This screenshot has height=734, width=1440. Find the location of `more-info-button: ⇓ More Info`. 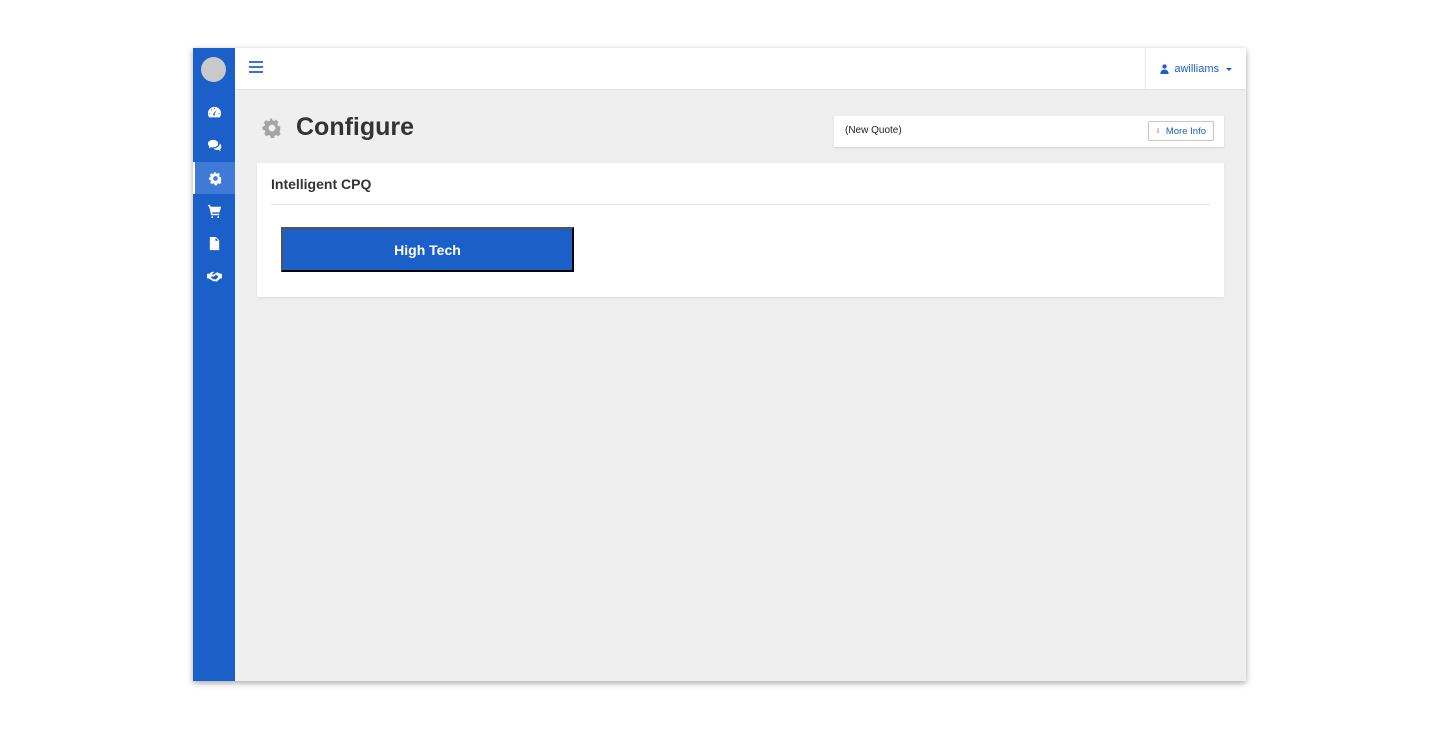

more-info-button: ⇓ More Info is located at coordinates (1180, 131).